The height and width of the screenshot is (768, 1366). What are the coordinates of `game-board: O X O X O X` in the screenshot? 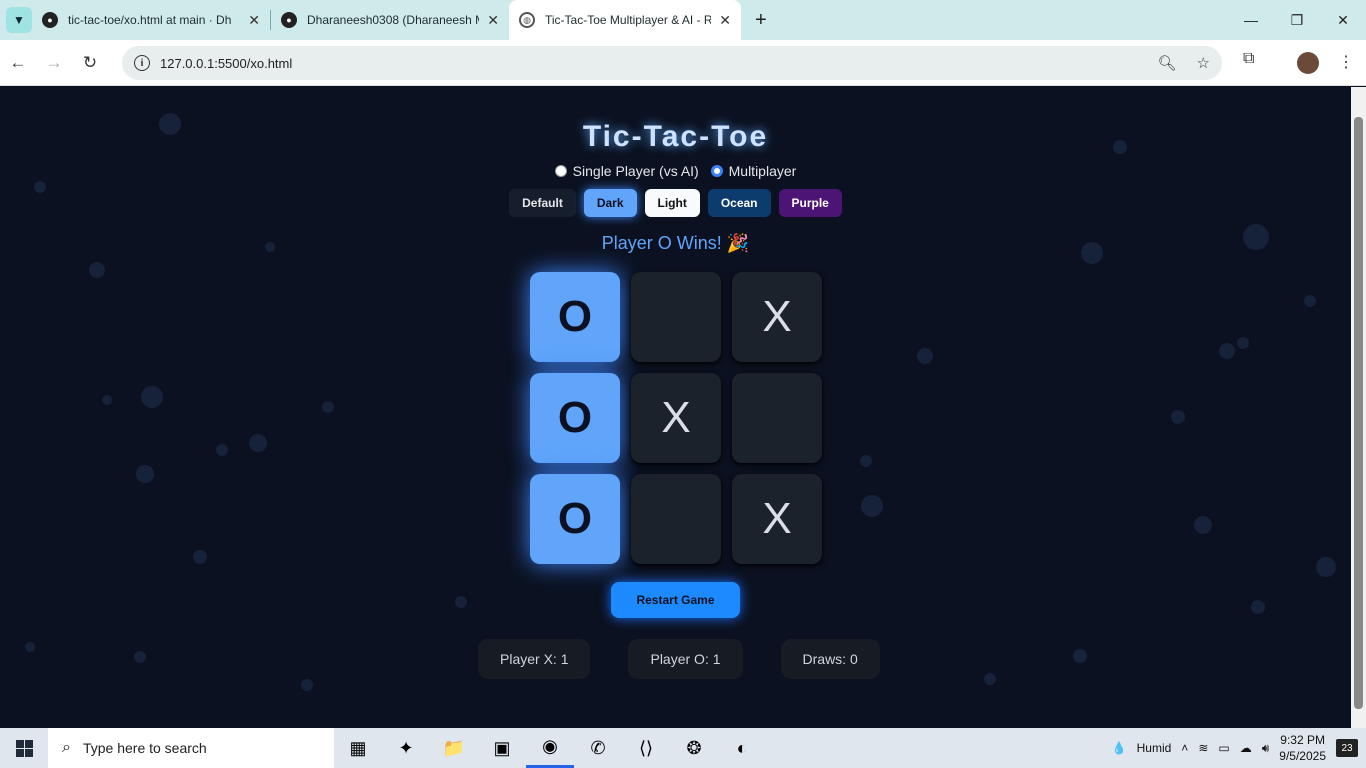 It's located at (676, 418).